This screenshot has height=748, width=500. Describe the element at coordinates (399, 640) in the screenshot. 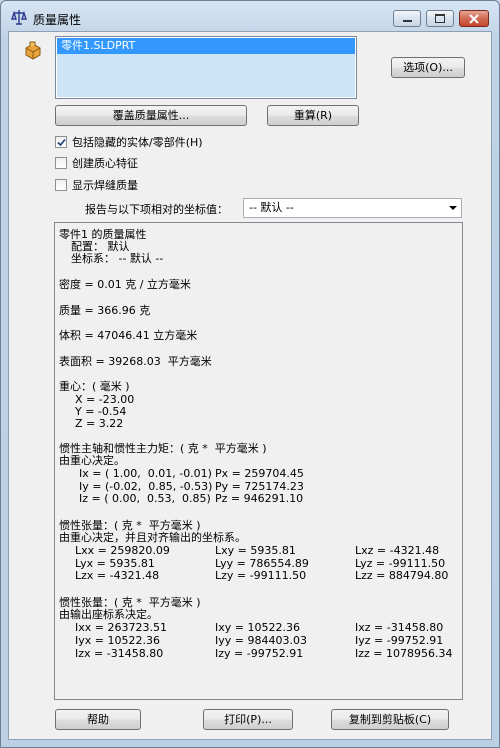

I see `tensor-iyz: Iyz = -99752.91` at that location.